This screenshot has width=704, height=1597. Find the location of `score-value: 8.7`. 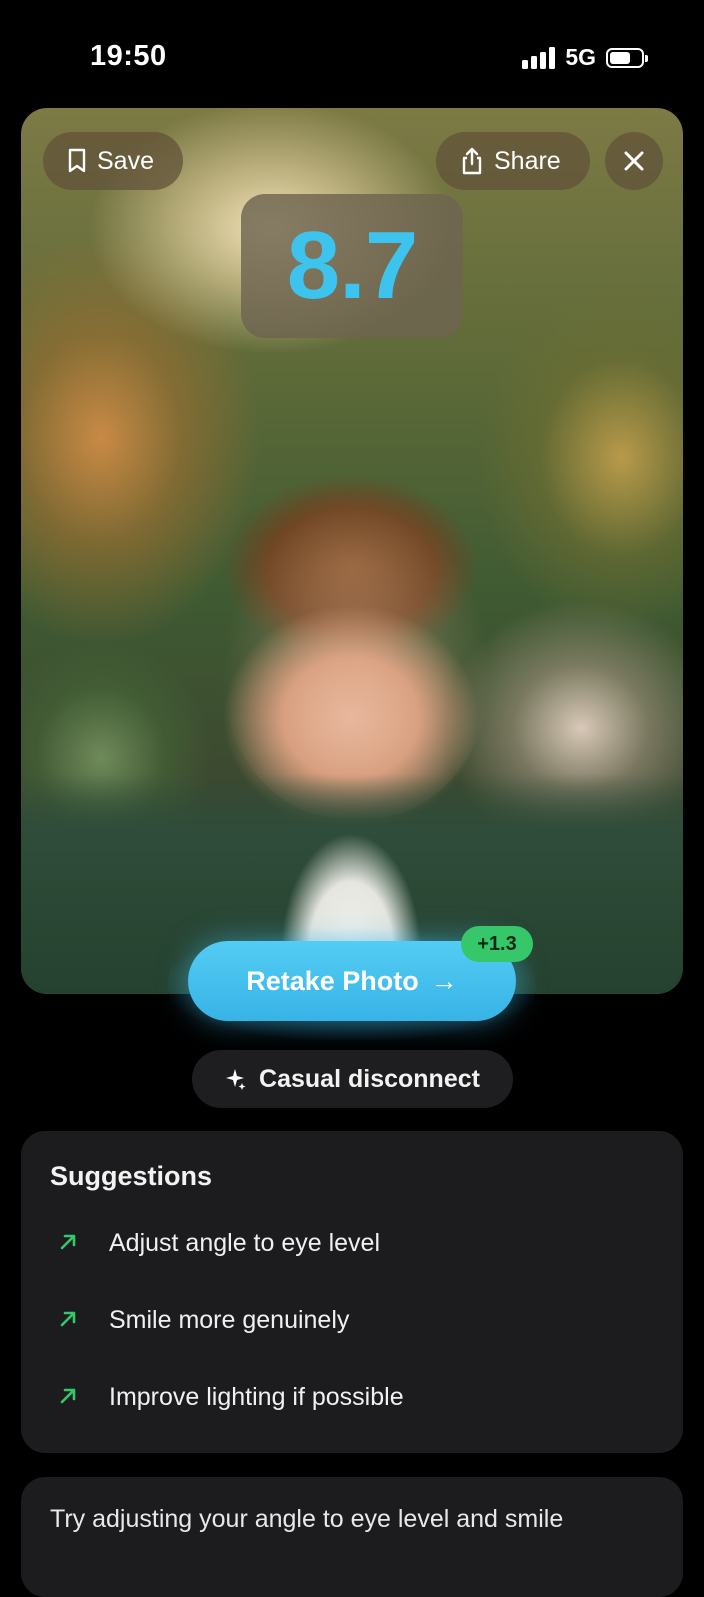

score-value: 8.7 is located at coordinates (352, 265).